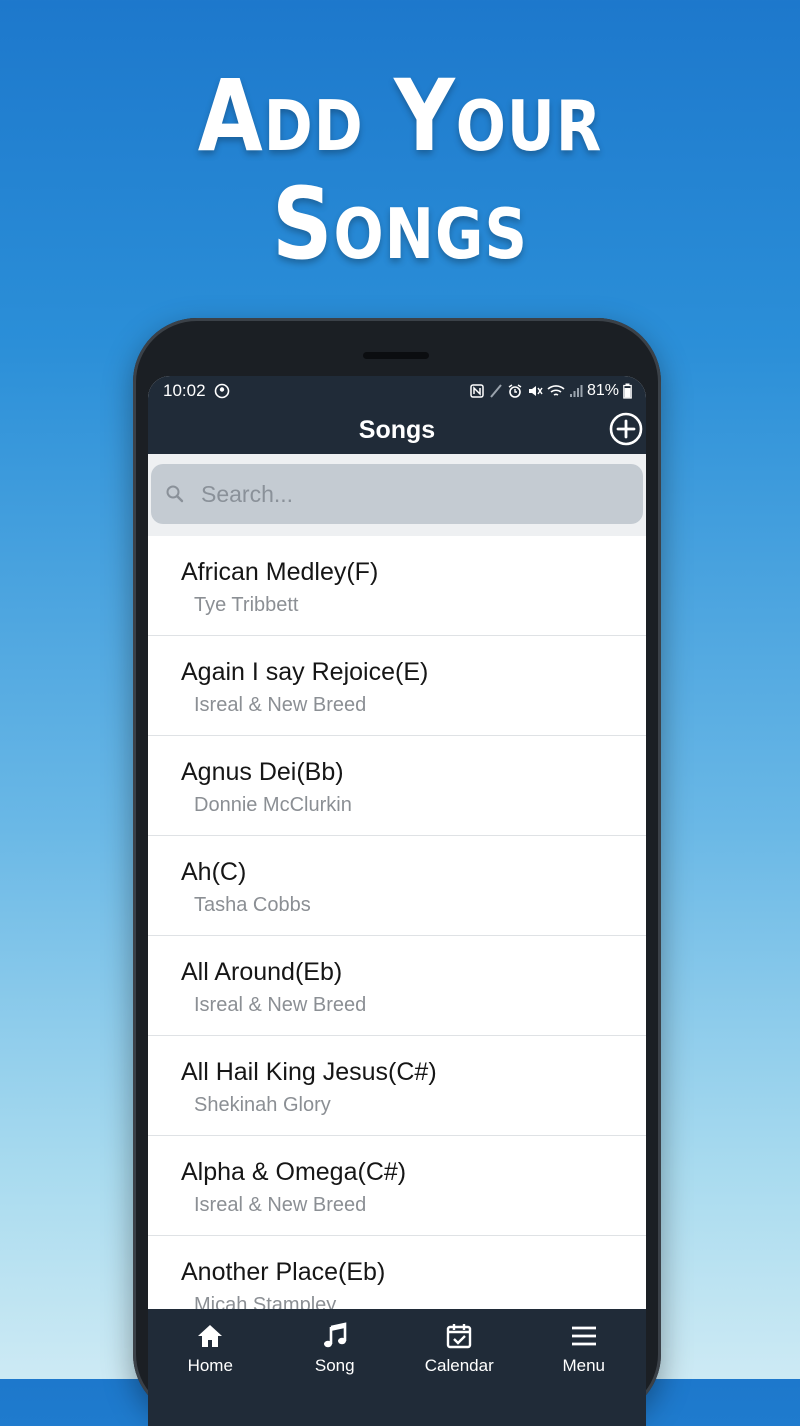 This screenshot has height=1426, width=800. I want to click on hamburger-menu-icon, so click(583, 1336).